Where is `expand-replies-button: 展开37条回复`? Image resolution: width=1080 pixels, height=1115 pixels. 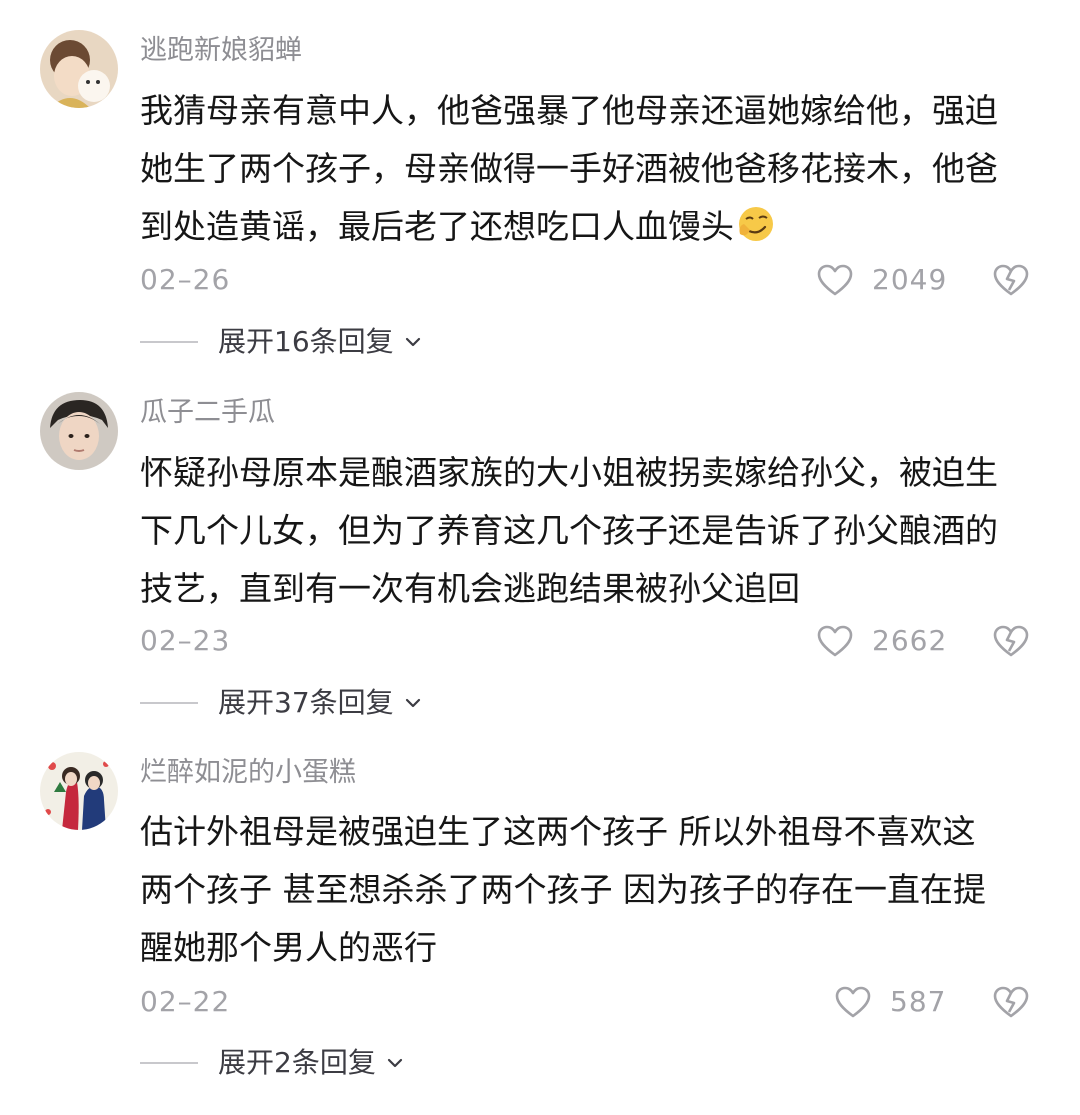 expand-replies-button: 展开37条回复 is located at coordinates (281, 703).